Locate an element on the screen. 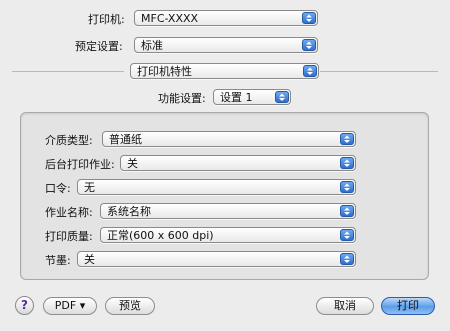  media-type-popup: 普通纸 is located at coordinates (229, 139).